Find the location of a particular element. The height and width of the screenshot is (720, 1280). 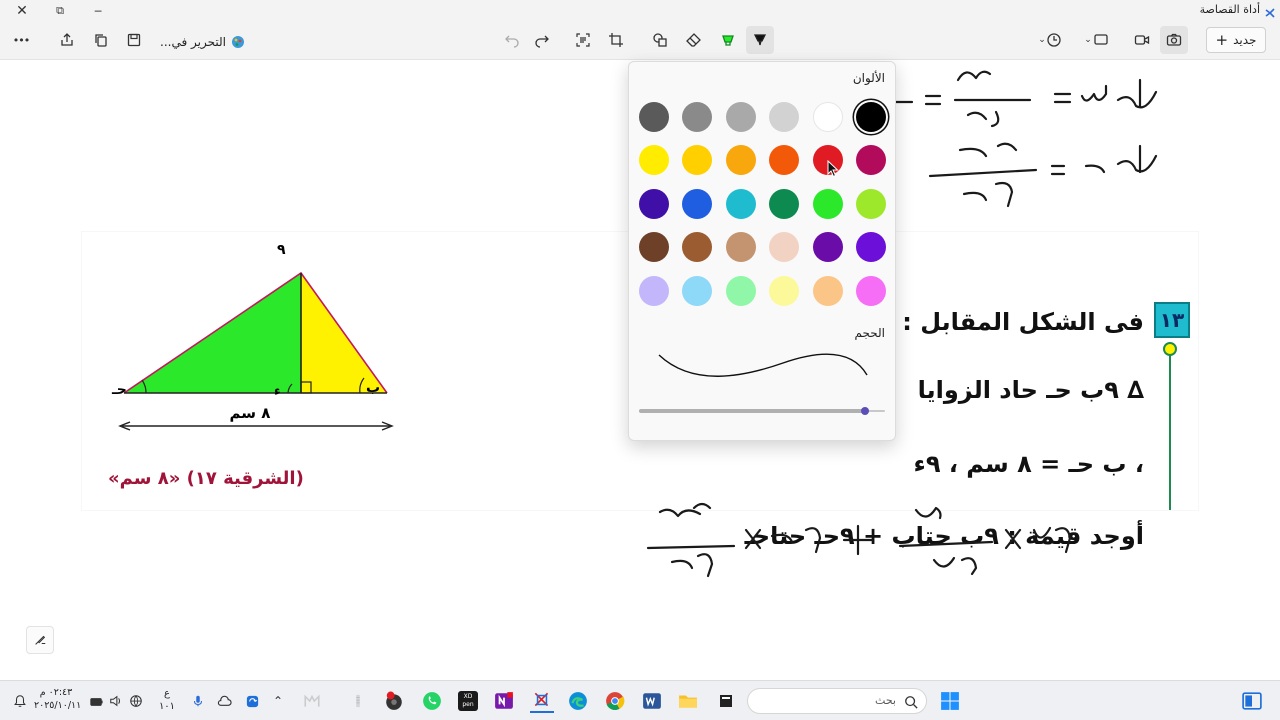

start-button is located at coordinates (950, 701).